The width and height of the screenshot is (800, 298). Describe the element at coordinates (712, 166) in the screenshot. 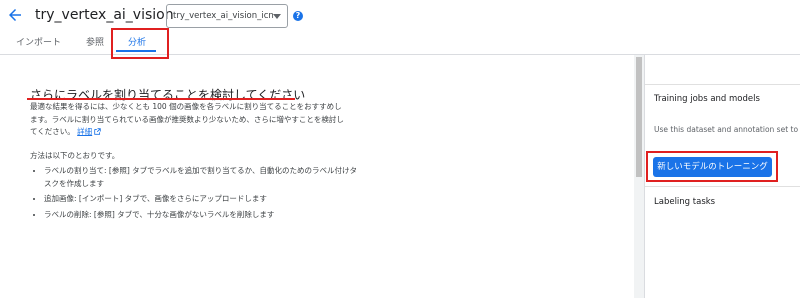

I see `highlight-box-train-button` at that location.